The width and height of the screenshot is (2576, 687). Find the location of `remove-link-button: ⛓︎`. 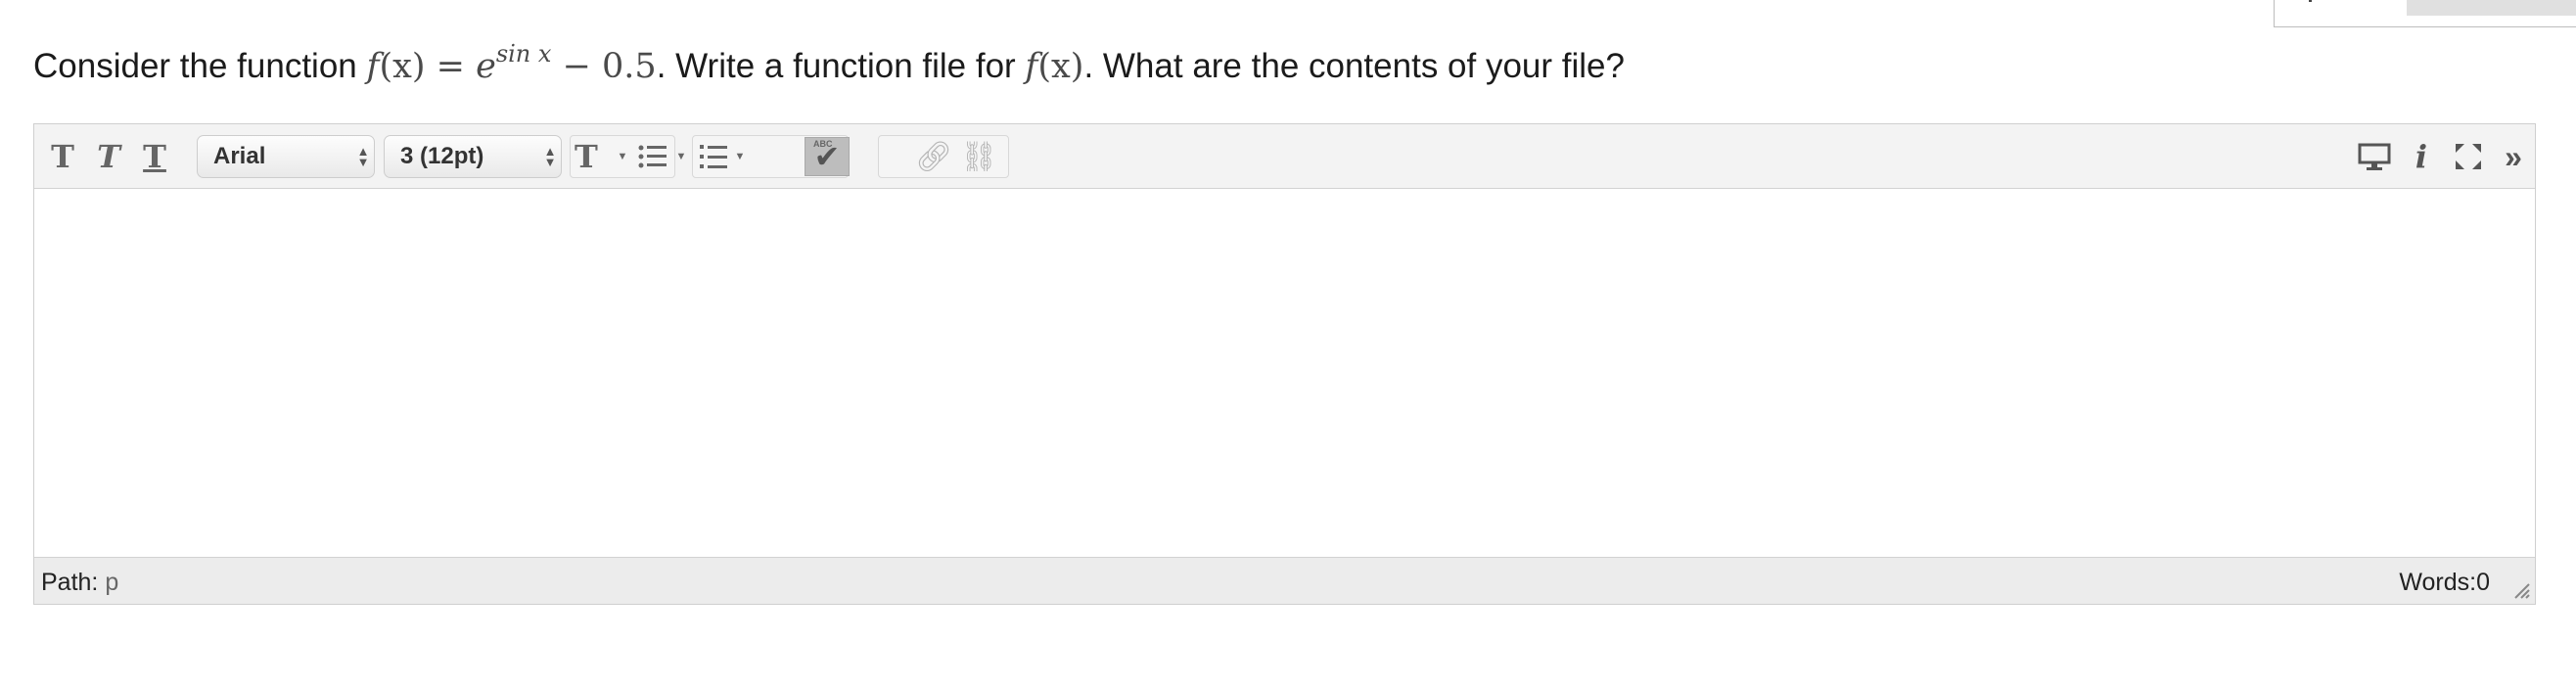

remove-link-button: ⛓︎ is located at coordinates (978, 156).